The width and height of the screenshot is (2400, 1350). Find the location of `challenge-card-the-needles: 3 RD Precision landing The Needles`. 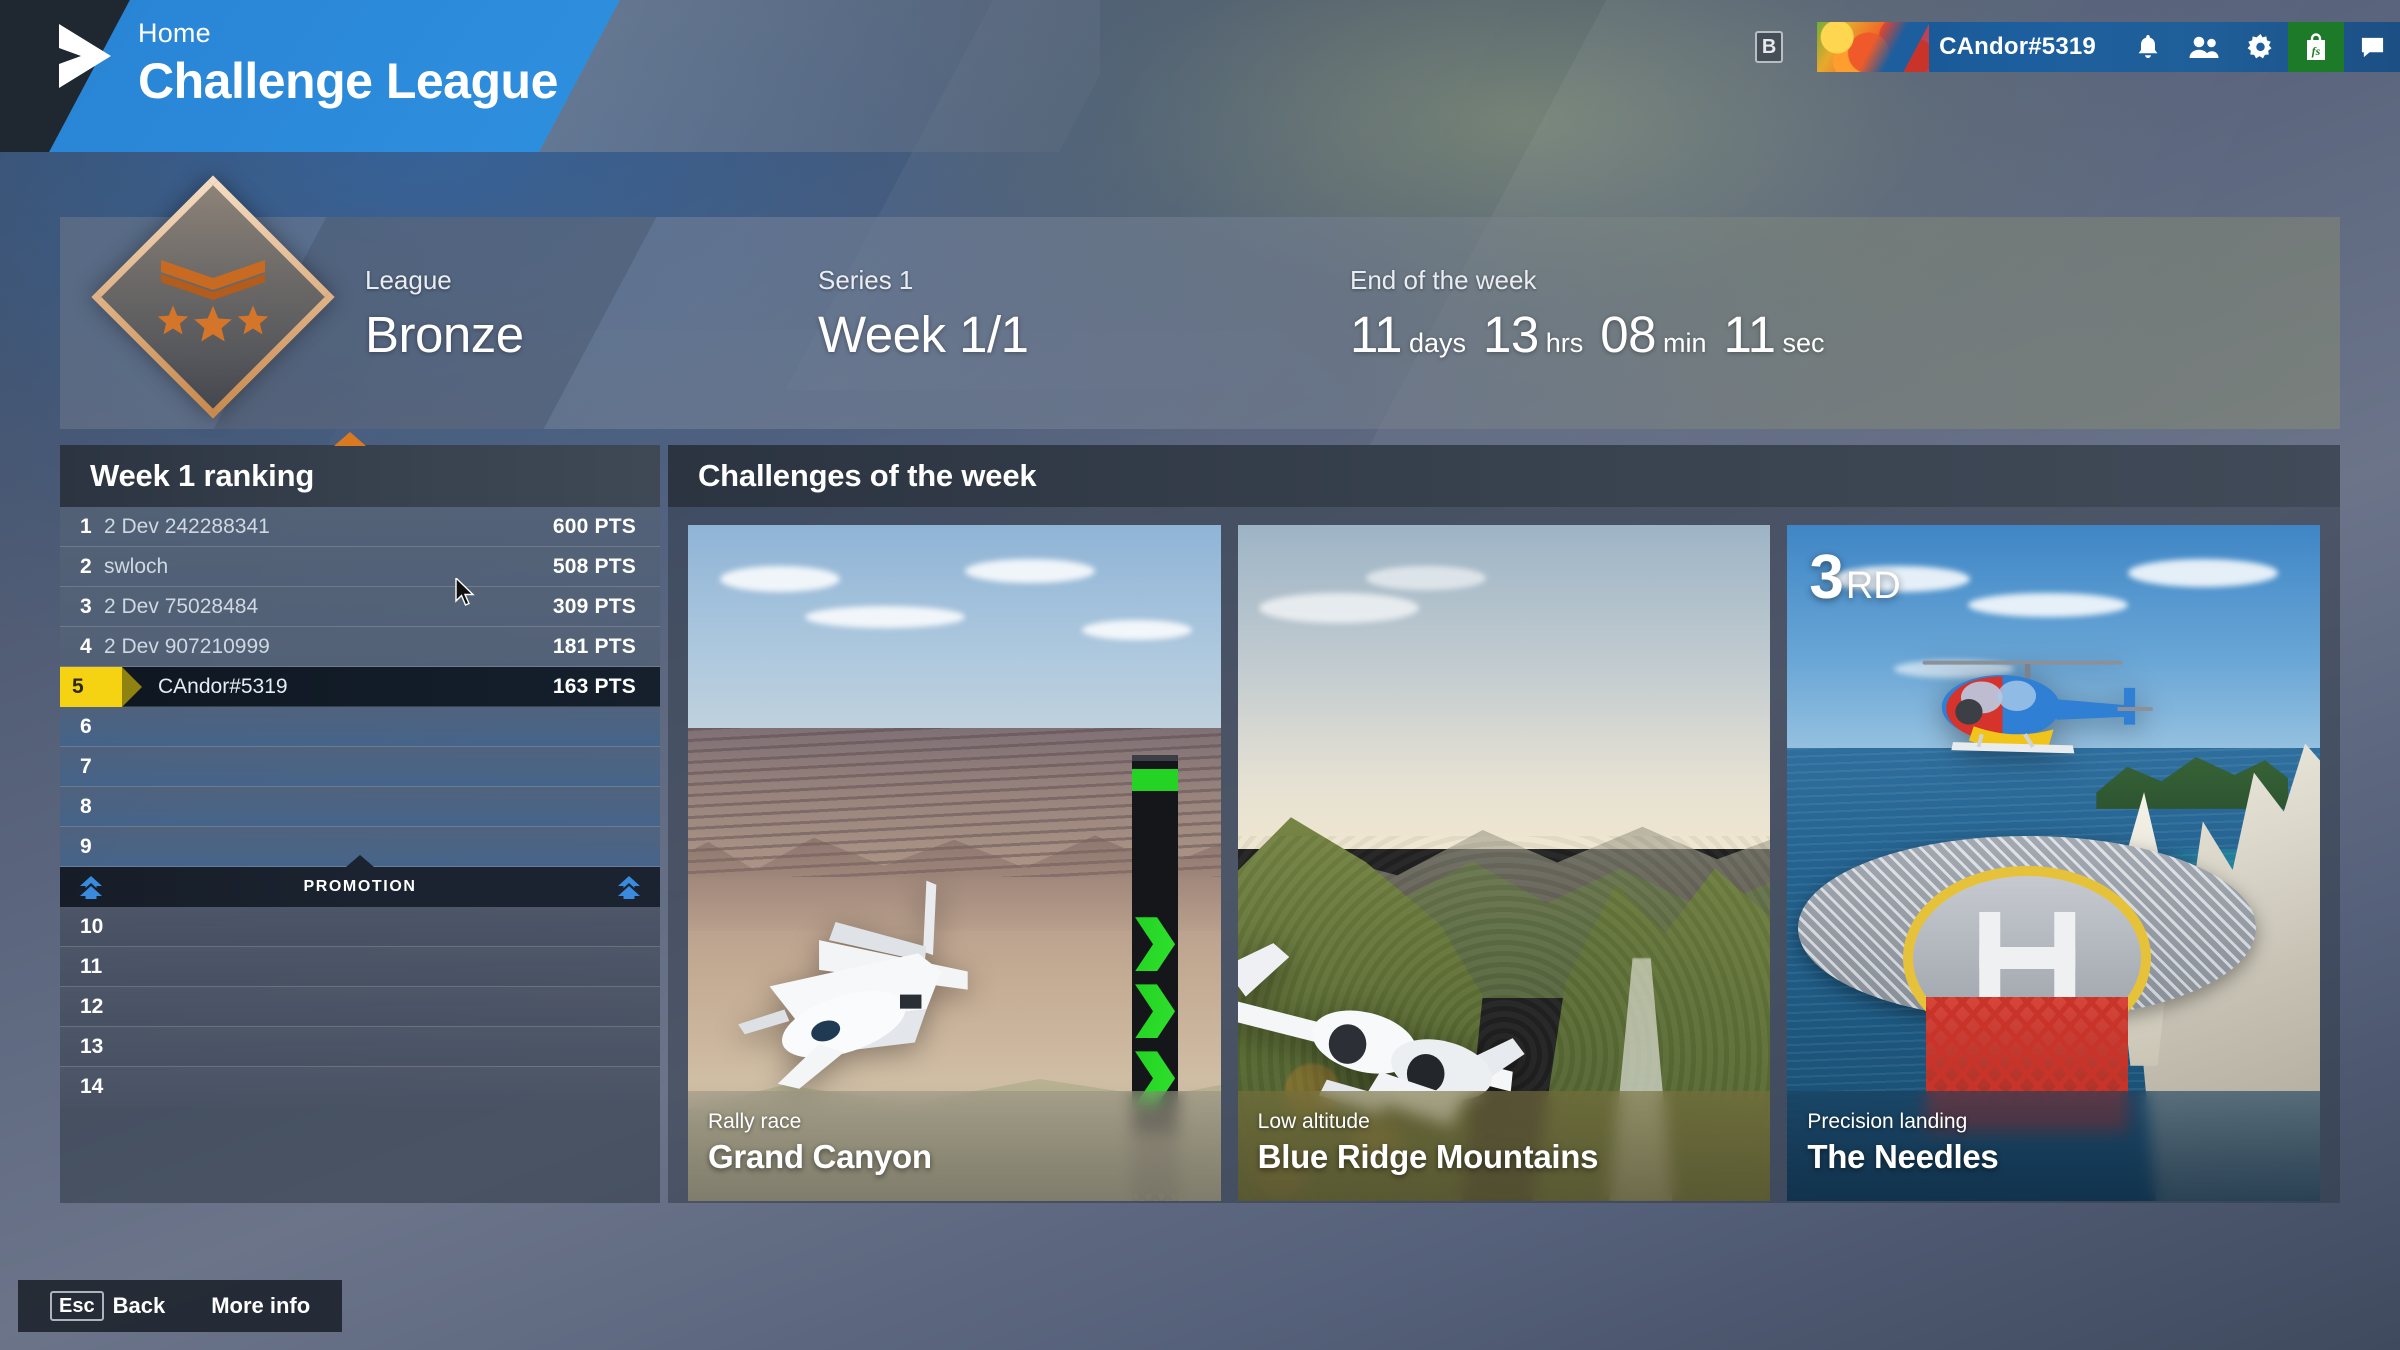

challenge-card-the-needles: 3 RD Precision landing The Needles is located at coordinates (2054, 863).